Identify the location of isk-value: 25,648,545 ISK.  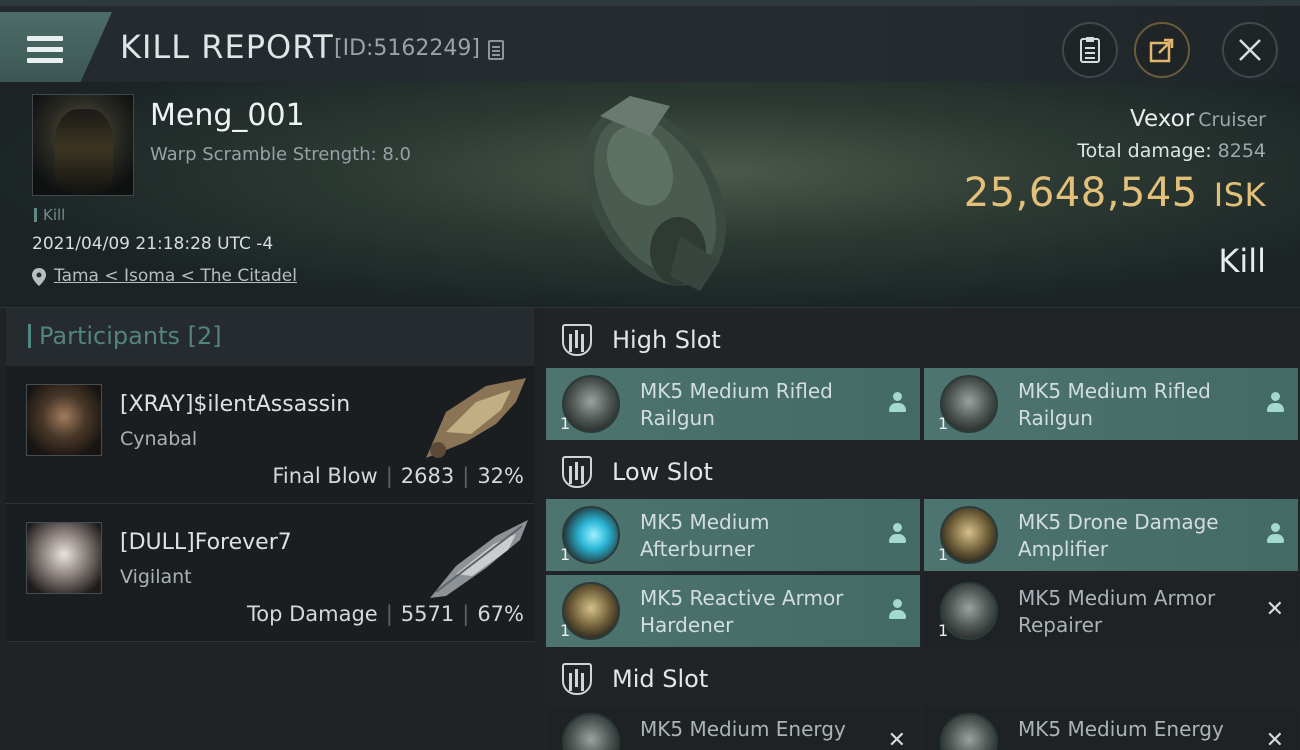
(1115, 193).